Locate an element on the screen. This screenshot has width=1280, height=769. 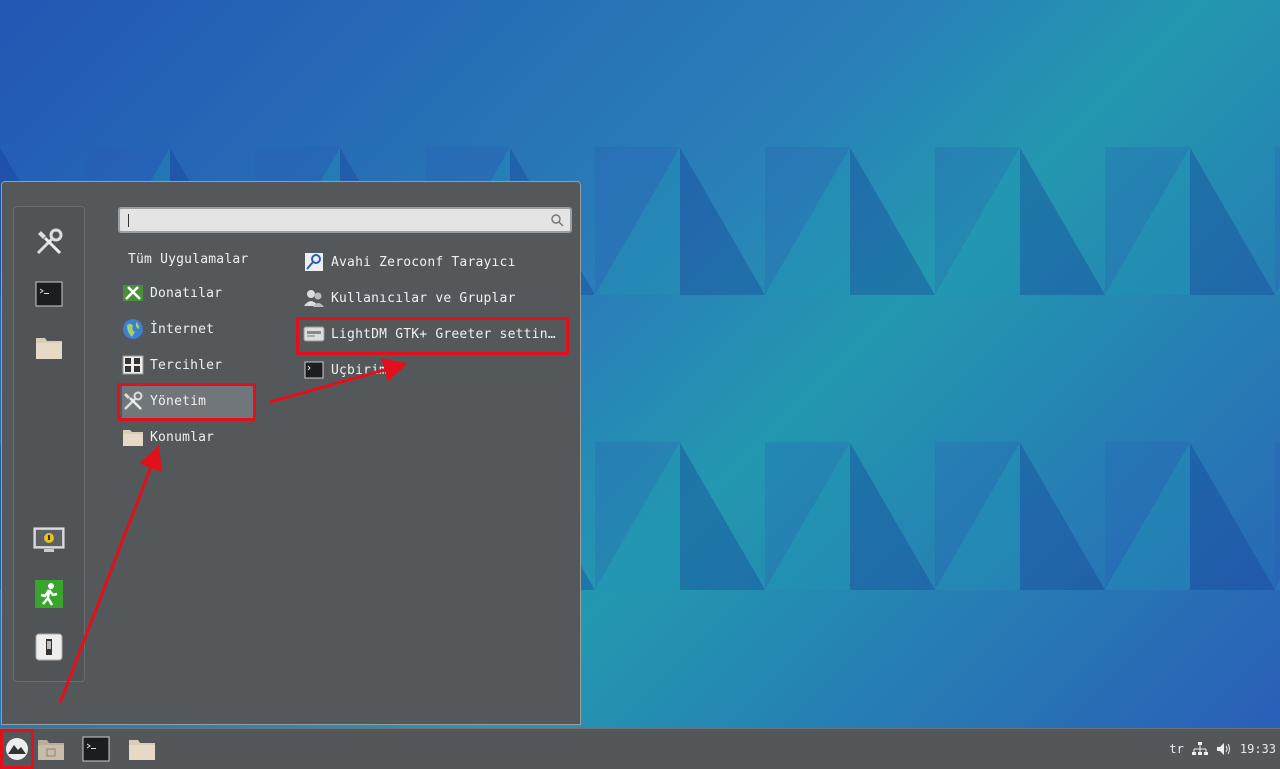
category-all-applications: Tüm Uygulamalar is located at coordinates (188, 259).